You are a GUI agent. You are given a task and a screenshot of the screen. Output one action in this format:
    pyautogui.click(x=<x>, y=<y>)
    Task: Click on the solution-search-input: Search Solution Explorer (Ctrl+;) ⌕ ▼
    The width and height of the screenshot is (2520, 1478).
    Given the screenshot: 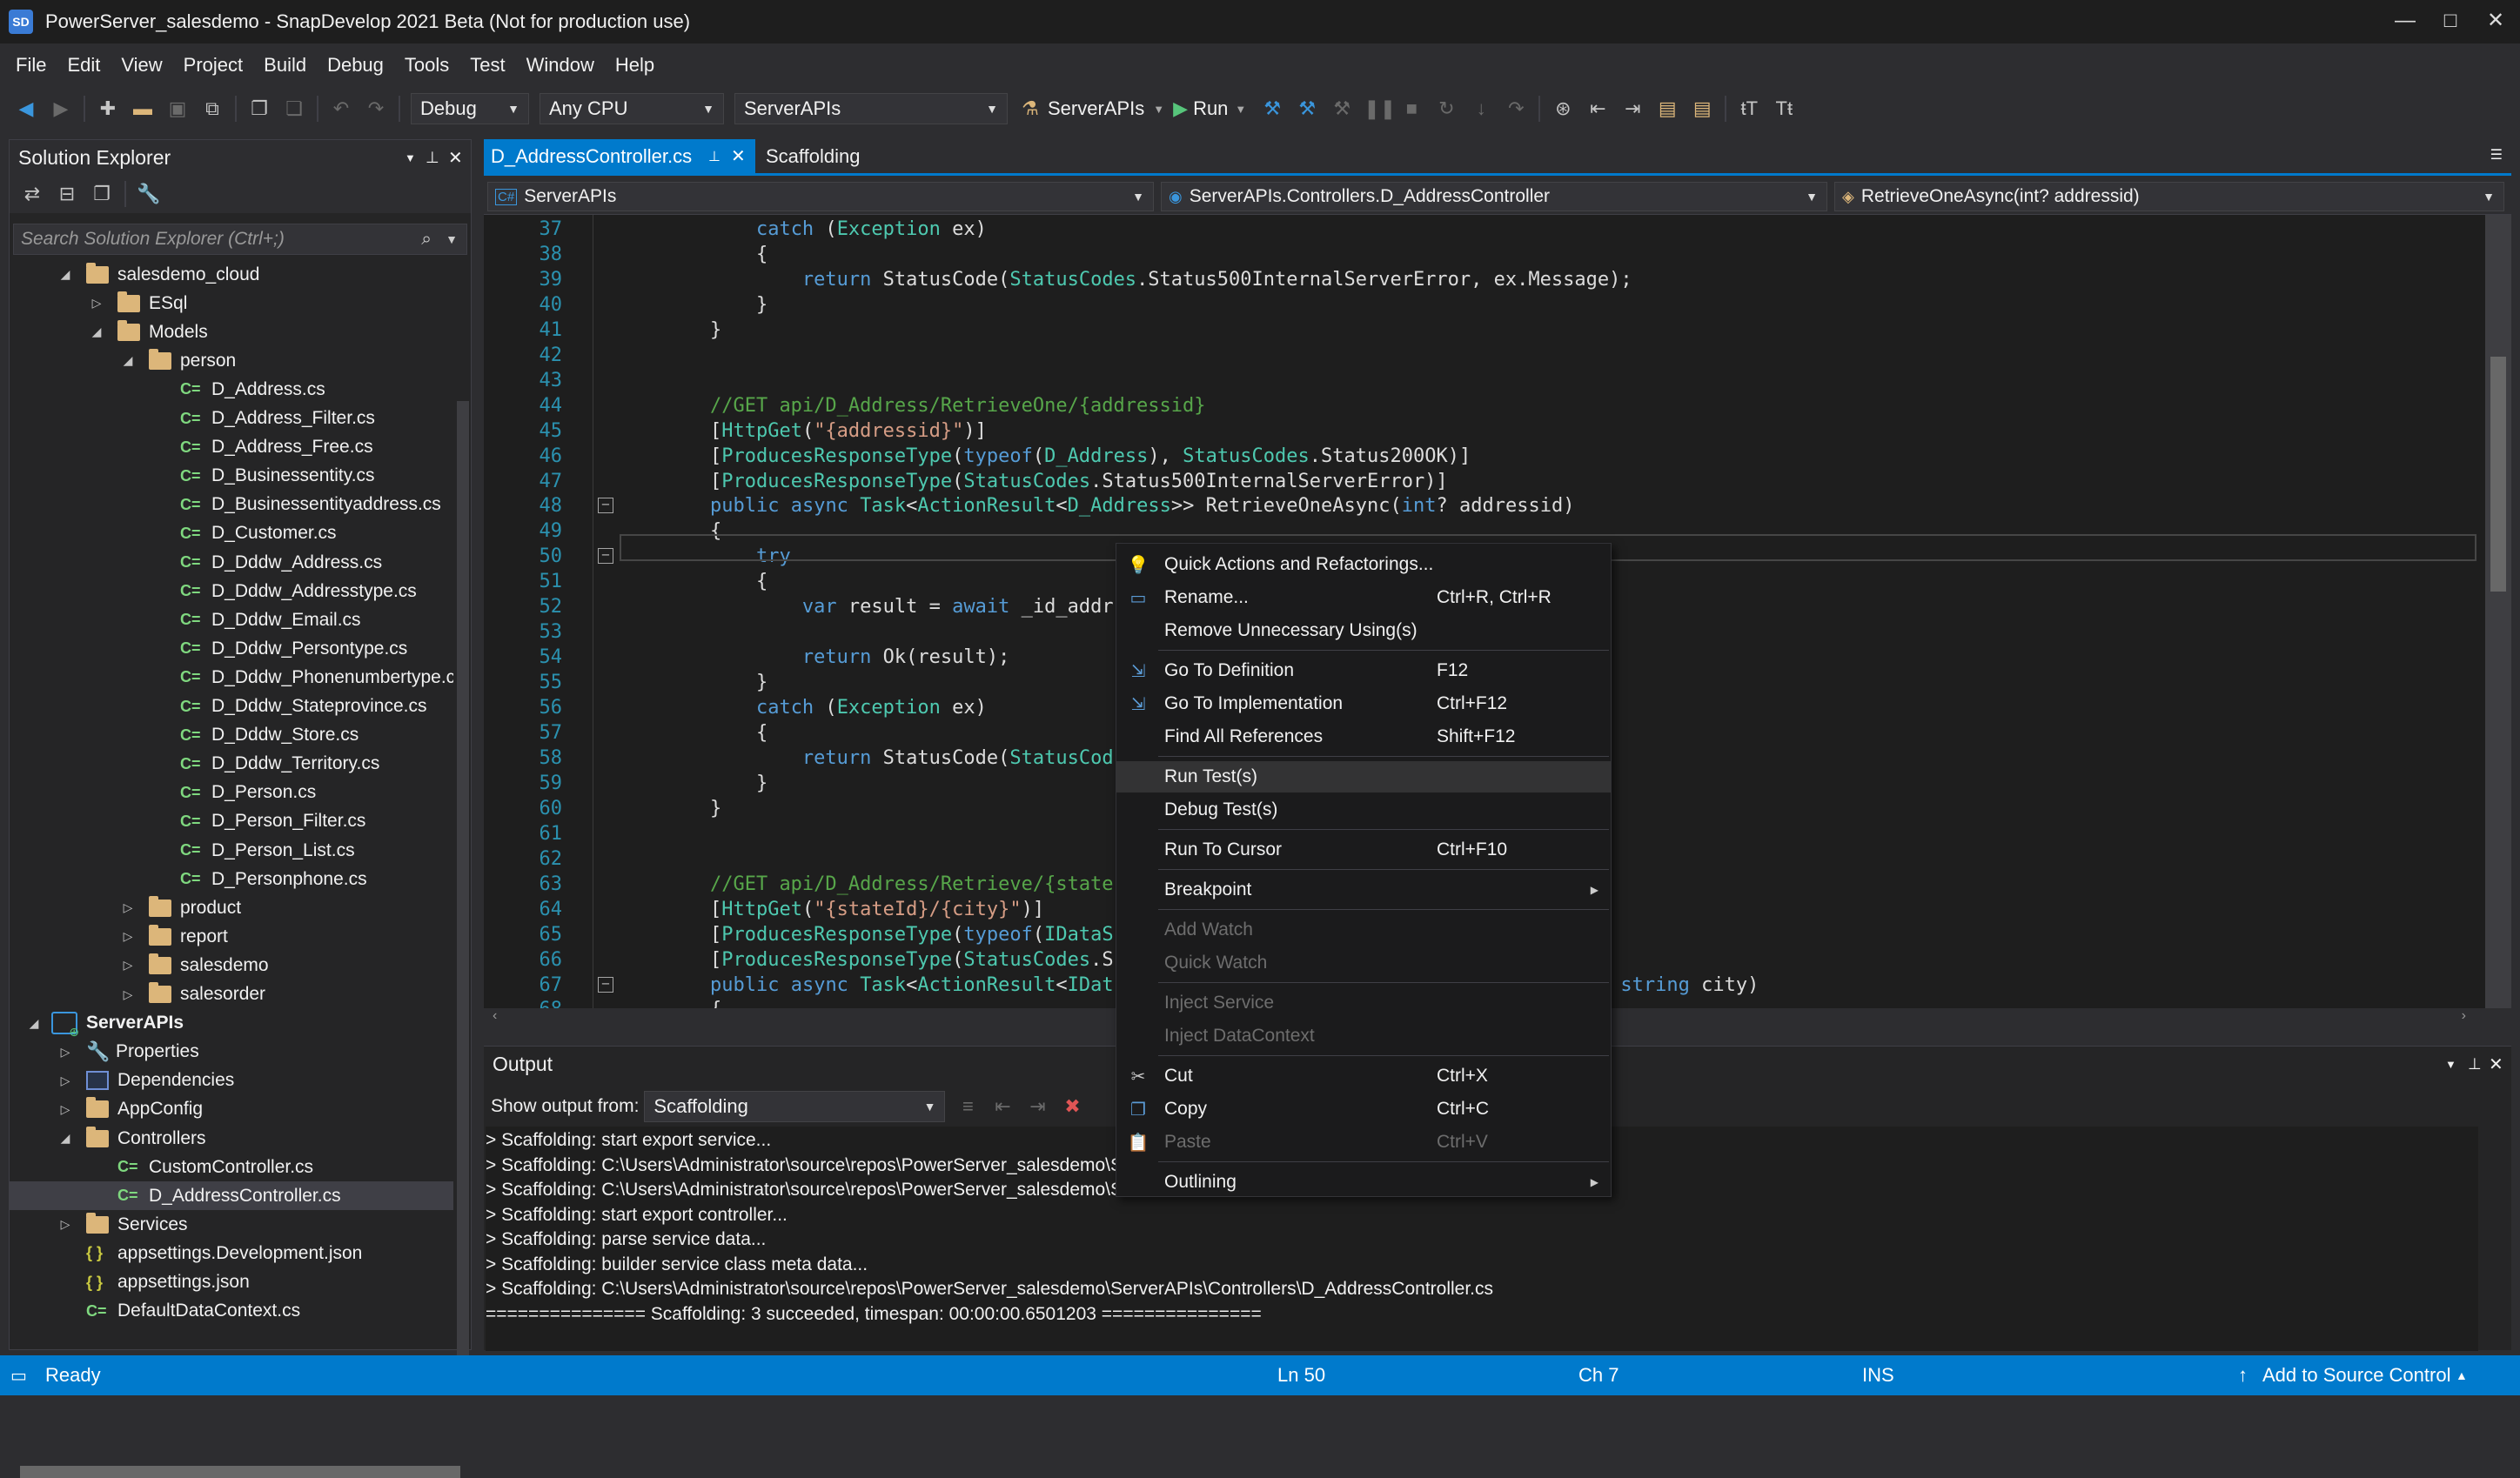 What is the action you would take?
    pyautogui.click(x=240, y=239)
    